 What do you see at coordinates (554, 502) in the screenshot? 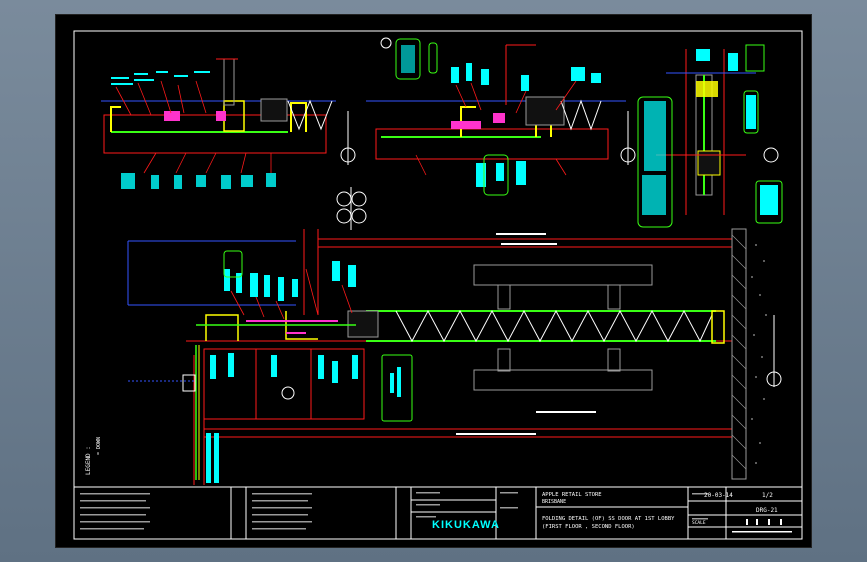
I see `title-project-line2: BRISBANE` at bounding box center [554, 502].